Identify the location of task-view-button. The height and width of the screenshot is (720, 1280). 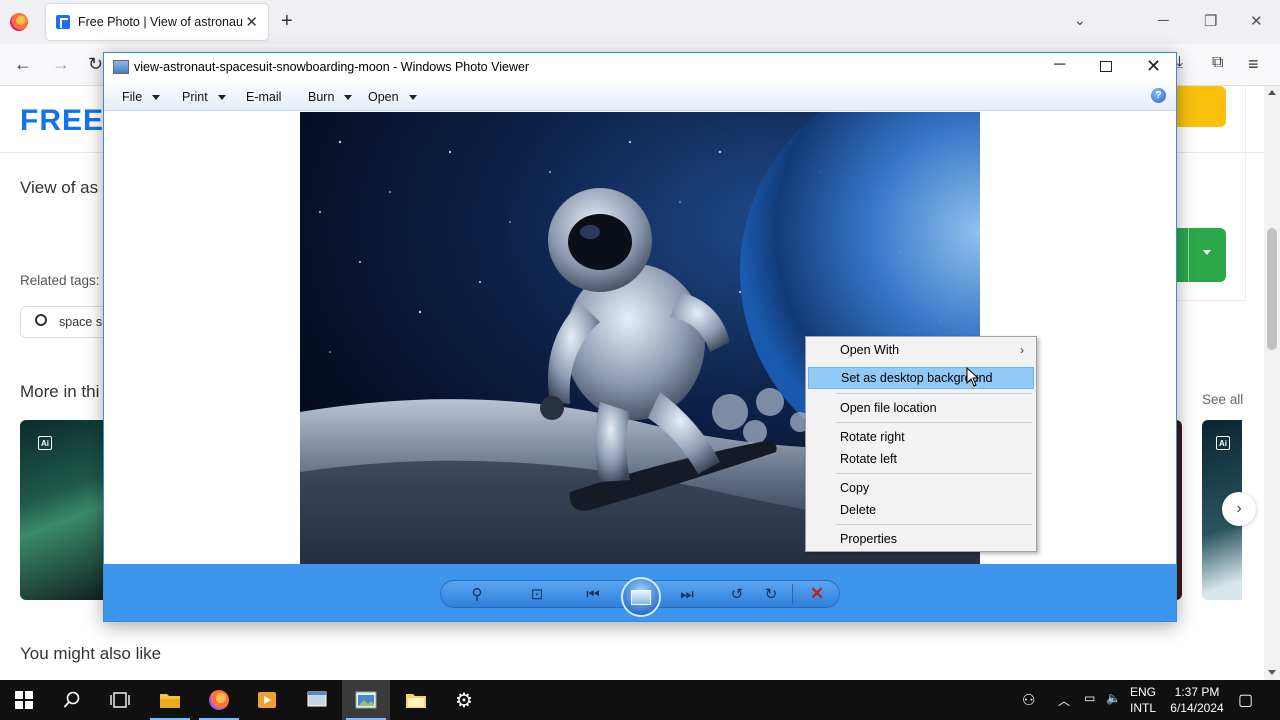
(120, 700).